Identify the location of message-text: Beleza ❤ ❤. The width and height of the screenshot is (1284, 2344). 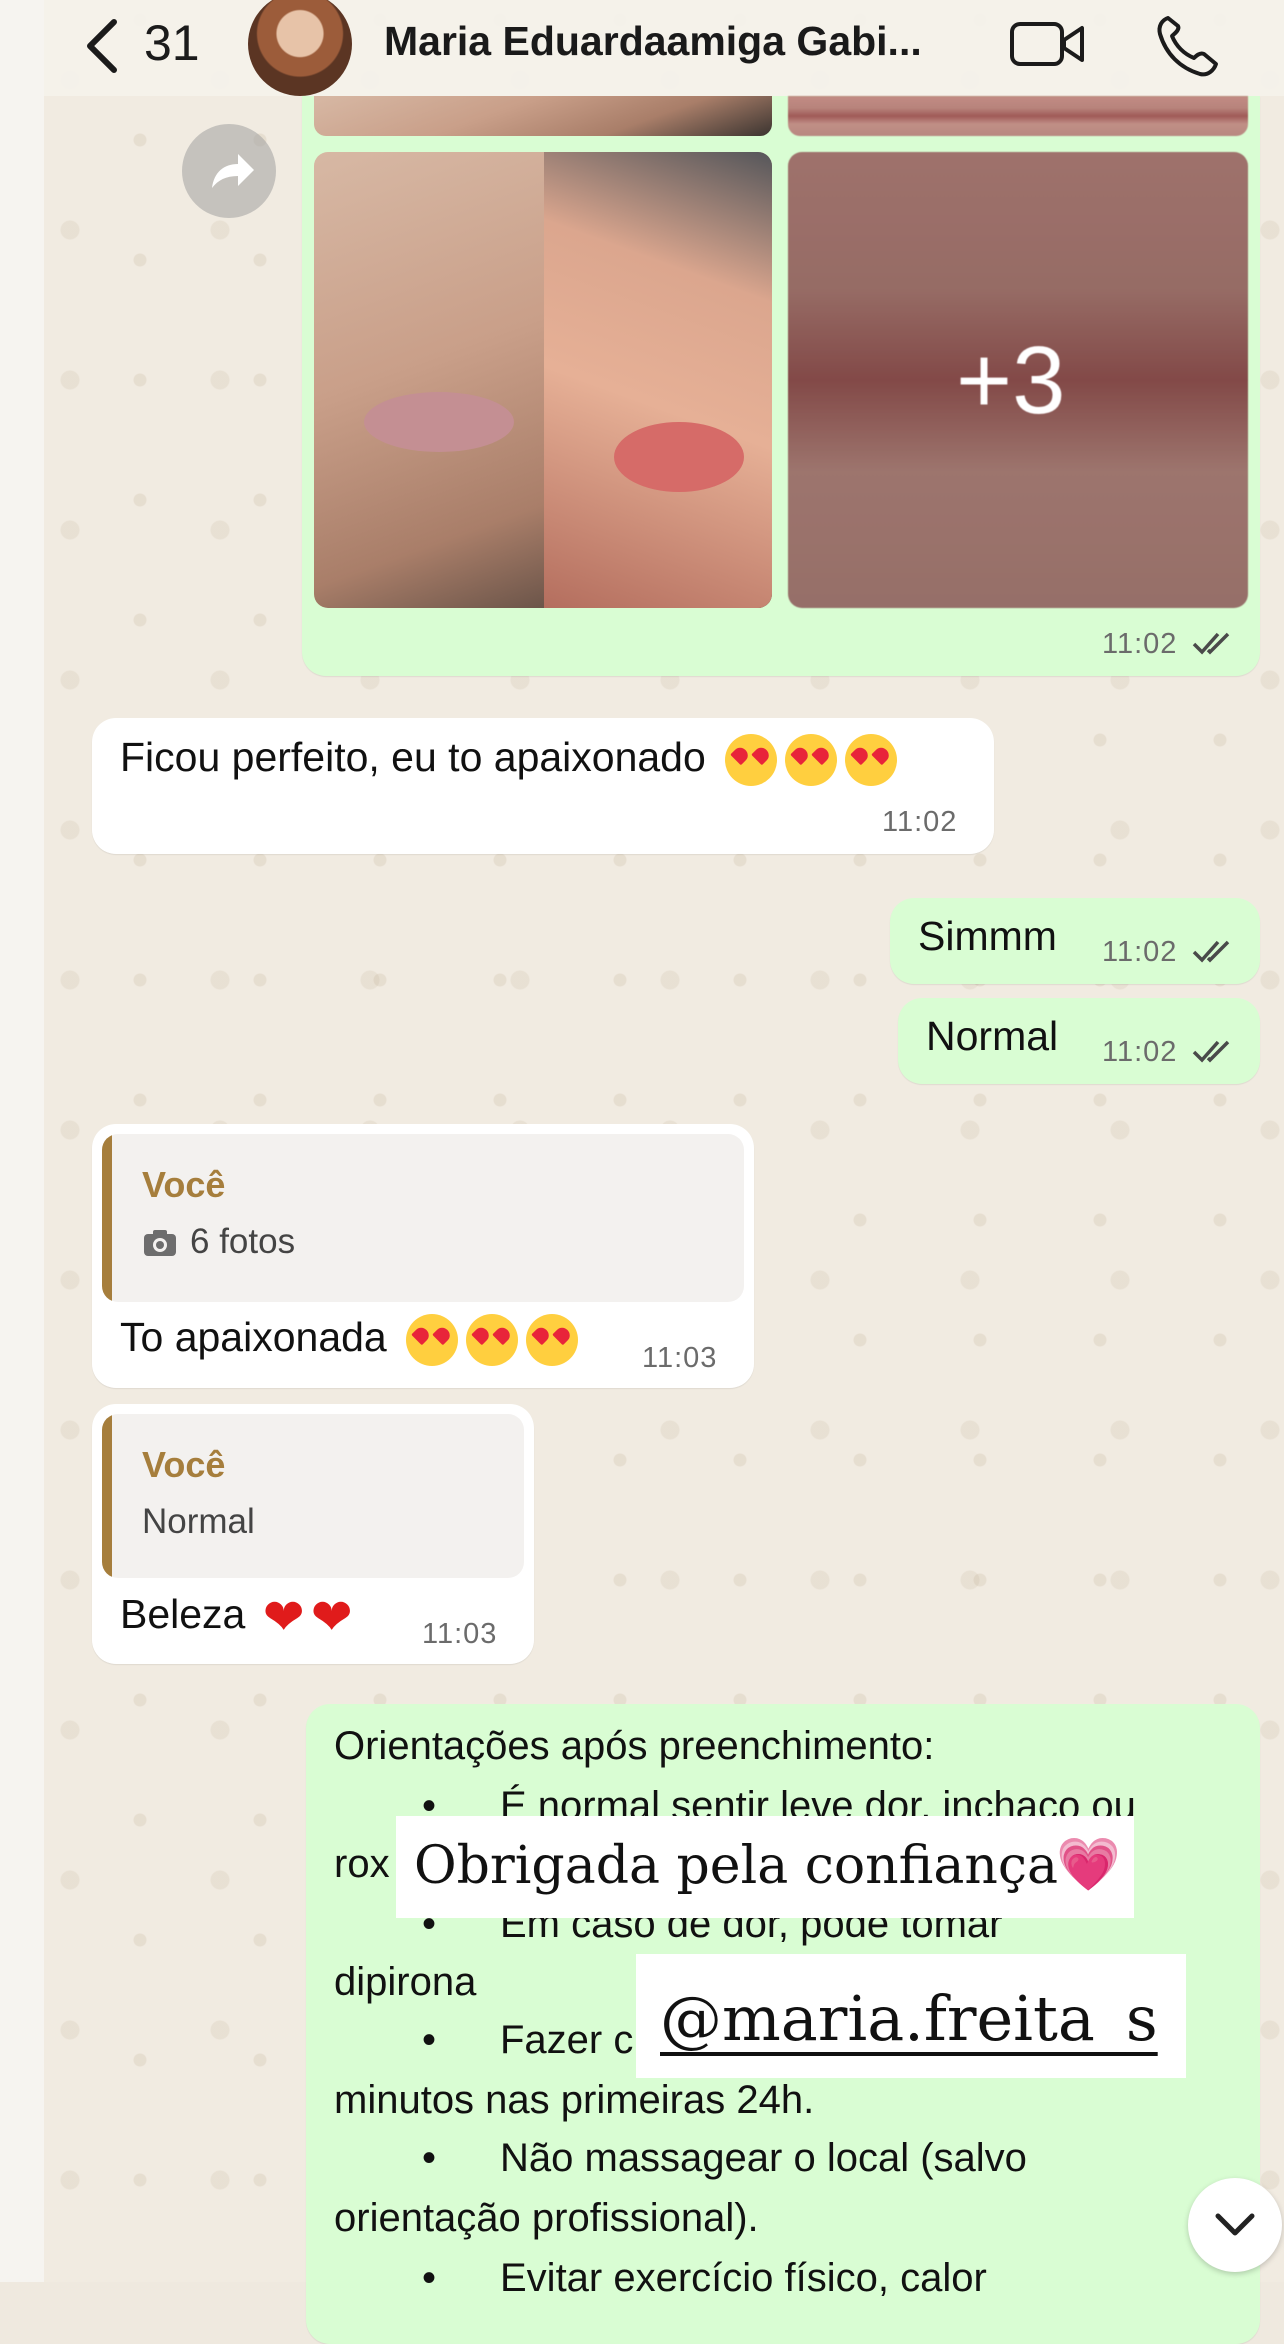
(236, 1617).